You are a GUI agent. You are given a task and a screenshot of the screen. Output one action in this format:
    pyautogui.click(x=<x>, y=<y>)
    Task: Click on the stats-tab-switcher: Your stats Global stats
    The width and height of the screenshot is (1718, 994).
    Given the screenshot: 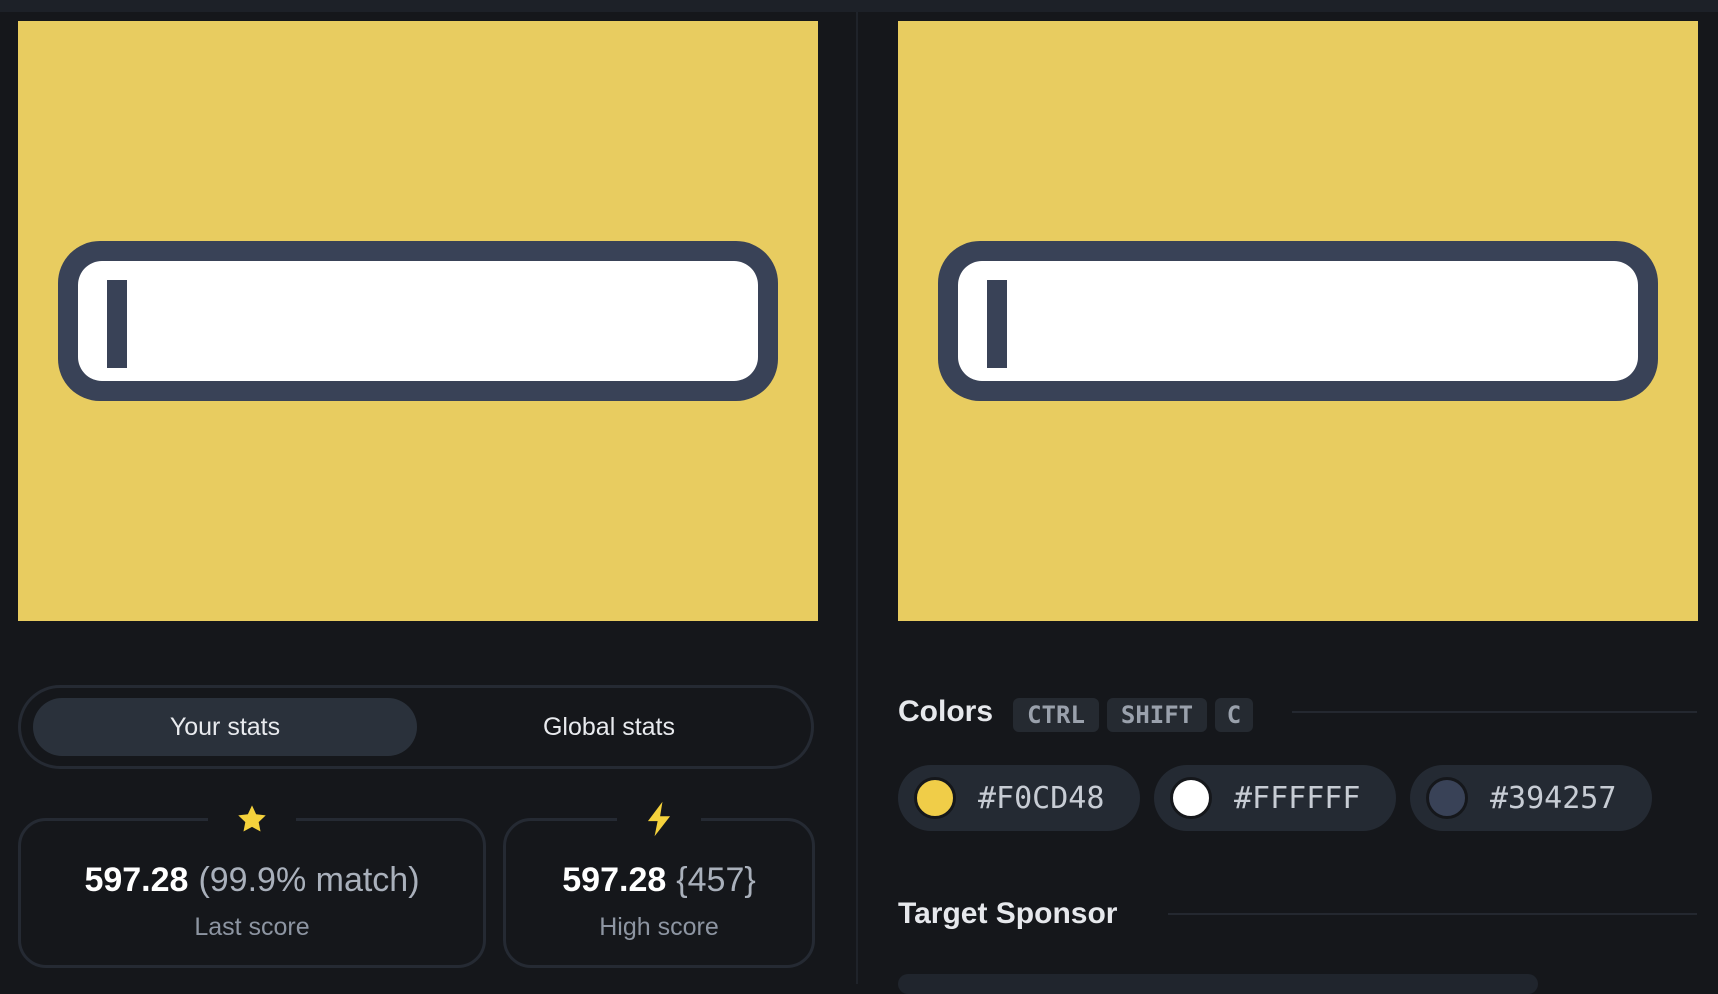 What is the action you would take?
    pyautogui.click(x=416, y=727)
    